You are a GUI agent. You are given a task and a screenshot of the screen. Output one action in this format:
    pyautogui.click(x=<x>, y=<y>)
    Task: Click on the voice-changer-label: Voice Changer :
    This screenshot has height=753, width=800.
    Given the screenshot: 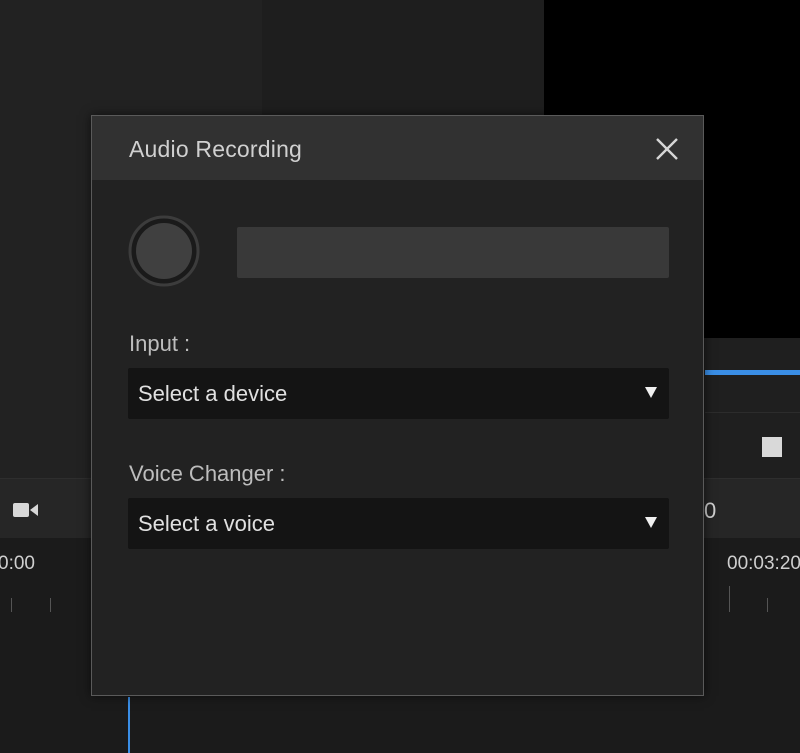 What is the action you would take?
    pyautogui.click(x=207, y=473)
    